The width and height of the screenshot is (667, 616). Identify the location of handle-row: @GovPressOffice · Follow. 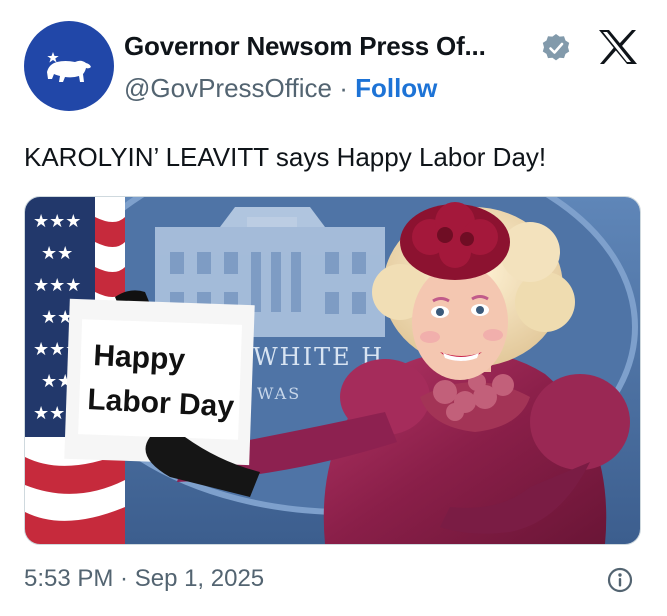
(280, 88).